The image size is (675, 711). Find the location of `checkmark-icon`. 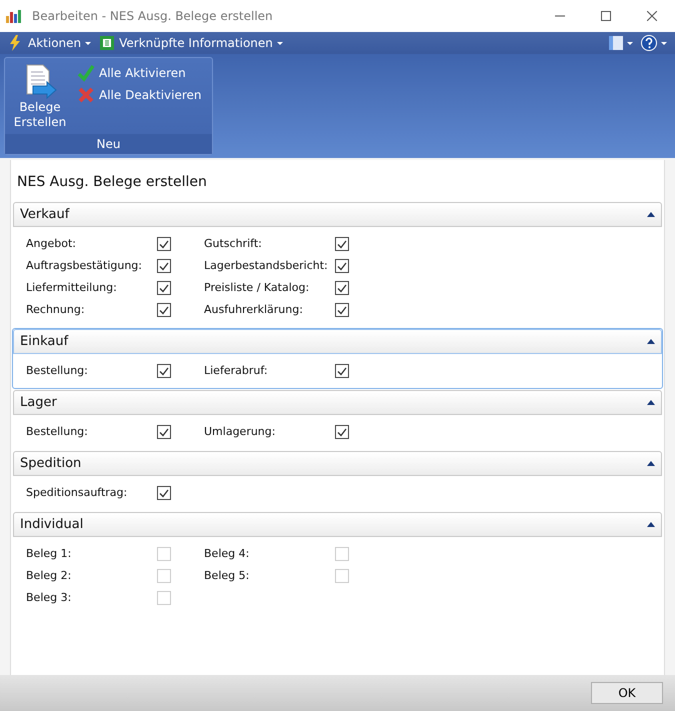

checkmark-icon is located at coordinates (86, 73).